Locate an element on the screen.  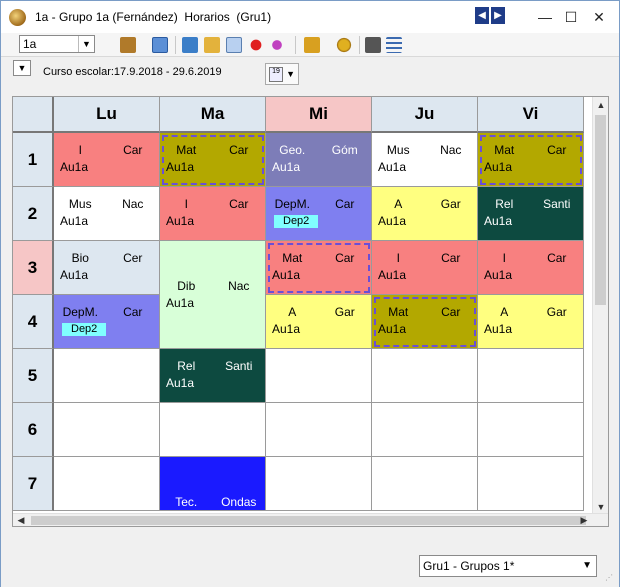
people-icon is located at coordinates (128, 45).